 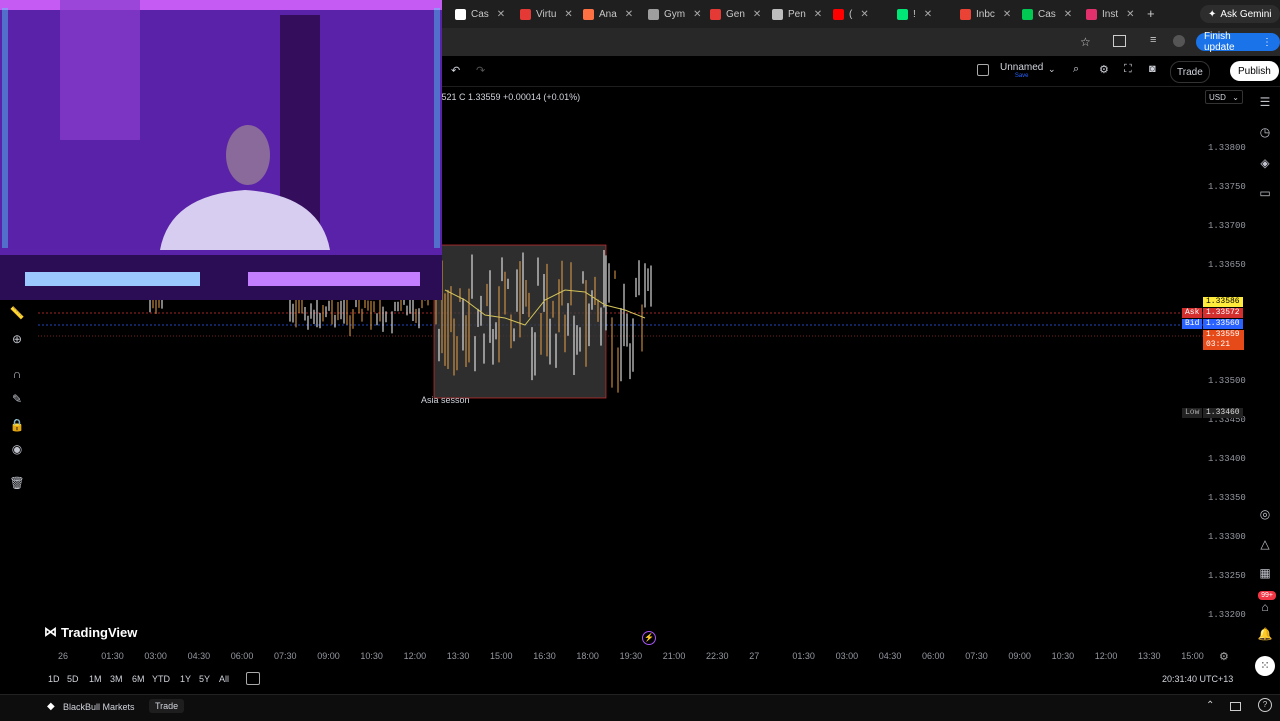 What do you see at coordinates (155, 656) in the screenshot?
I see `time-tick-label: 03:00` at bounding box center [155, 656].